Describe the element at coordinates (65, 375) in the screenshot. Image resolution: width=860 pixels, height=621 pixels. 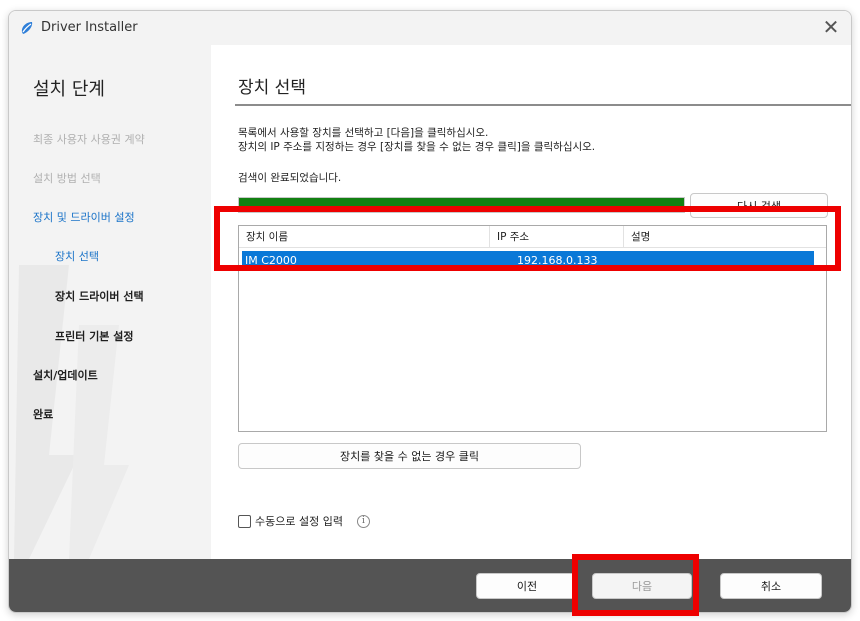
I see `step-install-update: 설치/업데이트` at that location.